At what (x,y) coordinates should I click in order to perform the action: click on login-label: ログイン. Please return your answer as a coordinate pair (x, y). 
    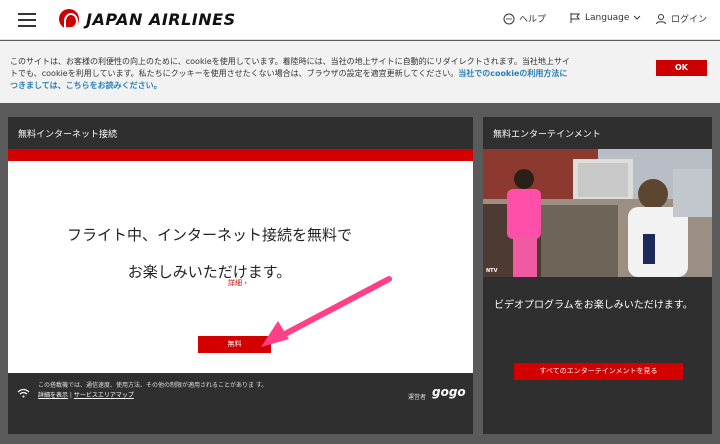
    Looking at the image, I should click on (689, 20).